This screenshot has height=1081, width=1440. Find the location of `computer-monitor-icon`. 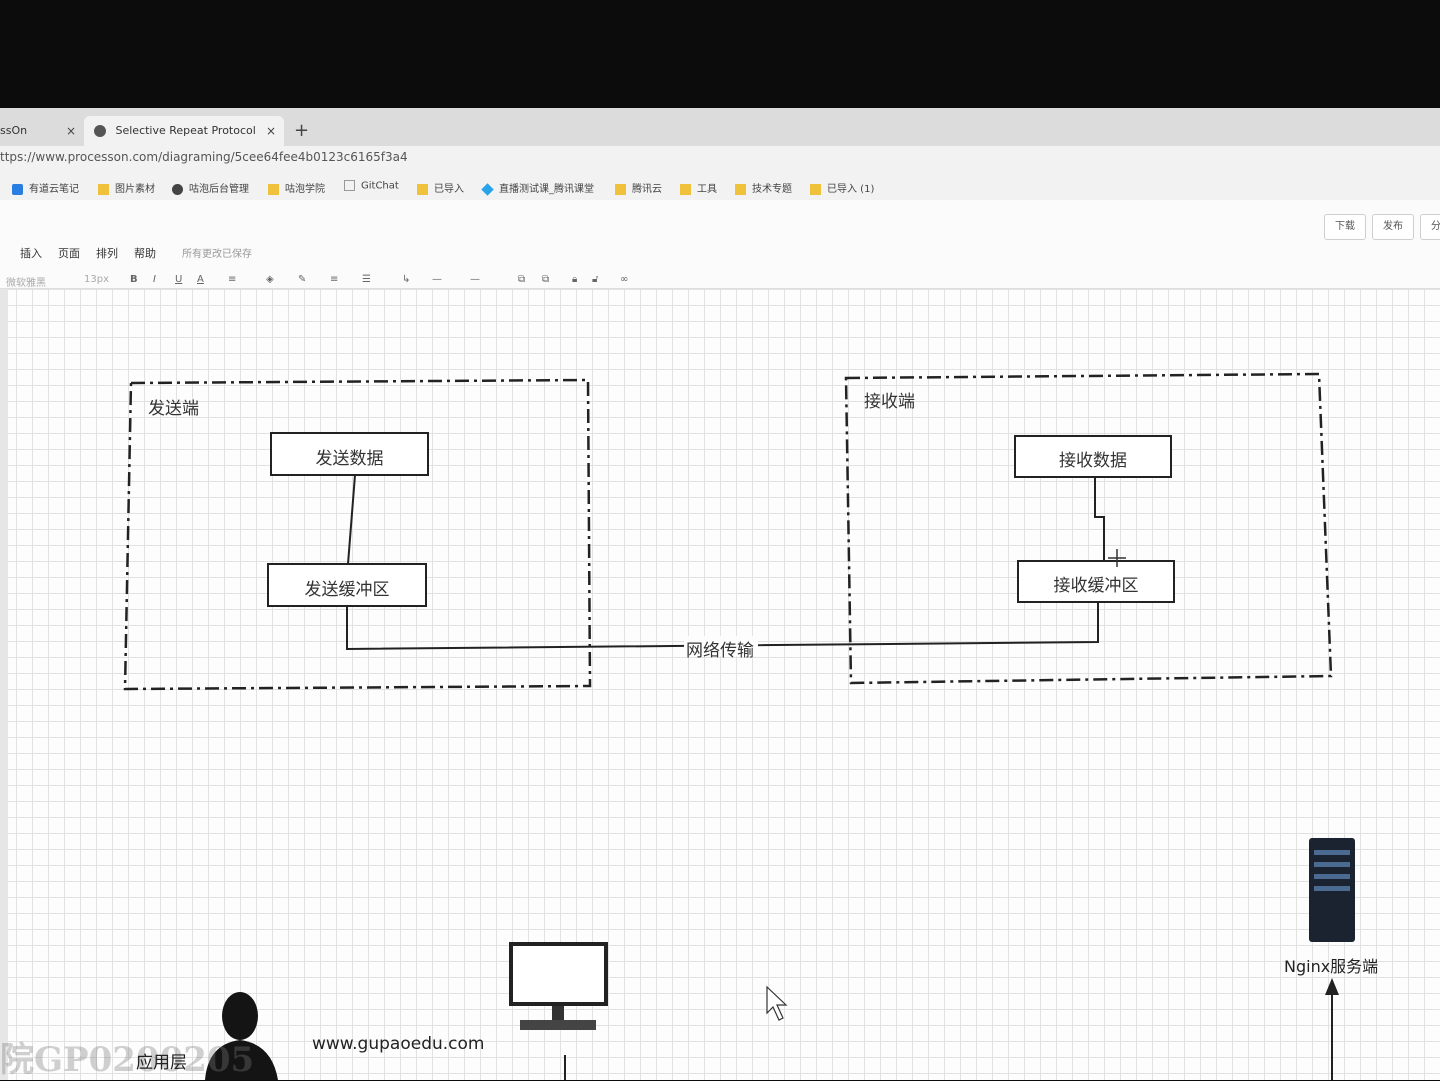

computer-monitor-icon is located at coordinates (558, 1011).